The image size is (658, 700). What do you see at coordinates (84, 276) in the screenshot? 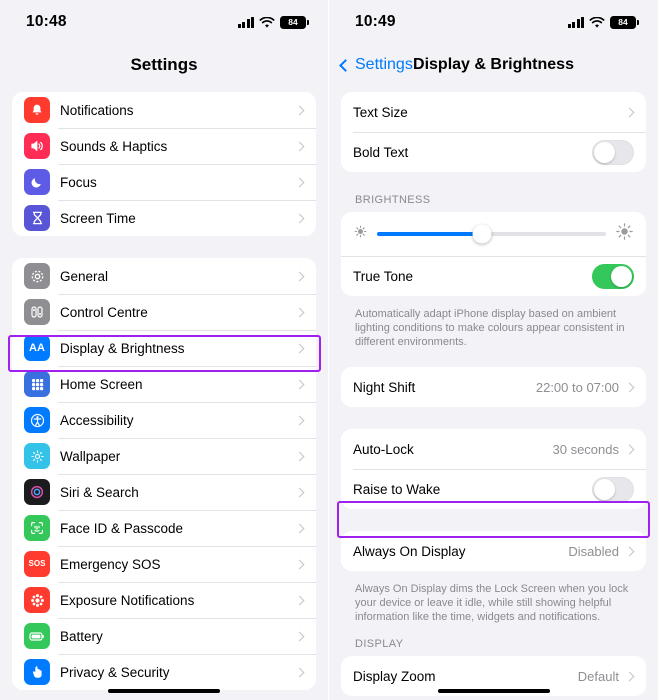
I see `sidebar-item-label: General` at bounding box center [84, 276].